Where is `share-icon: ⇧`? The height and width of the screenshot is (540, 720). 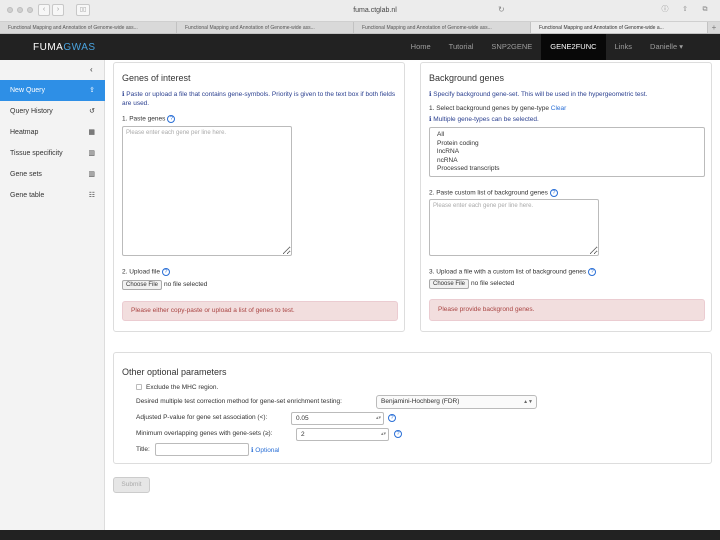 share-icon: ⇧ is located at coordinates (685, 10).